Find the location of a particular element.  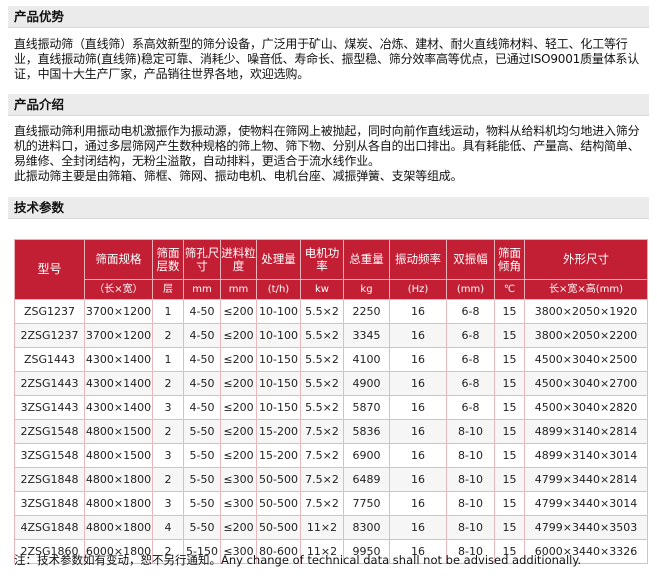

cell-dimensions: 4500×3040×2820 is located at coordinates (586, 407).